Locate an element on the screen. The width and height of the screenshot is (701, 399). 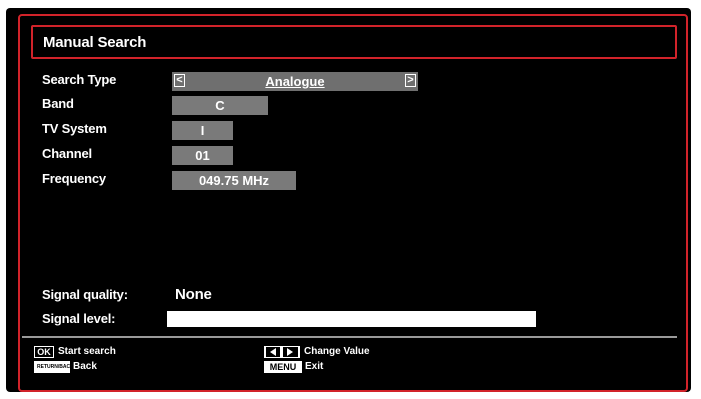
left-right-keys-icon is located at coordinates (282, 352).